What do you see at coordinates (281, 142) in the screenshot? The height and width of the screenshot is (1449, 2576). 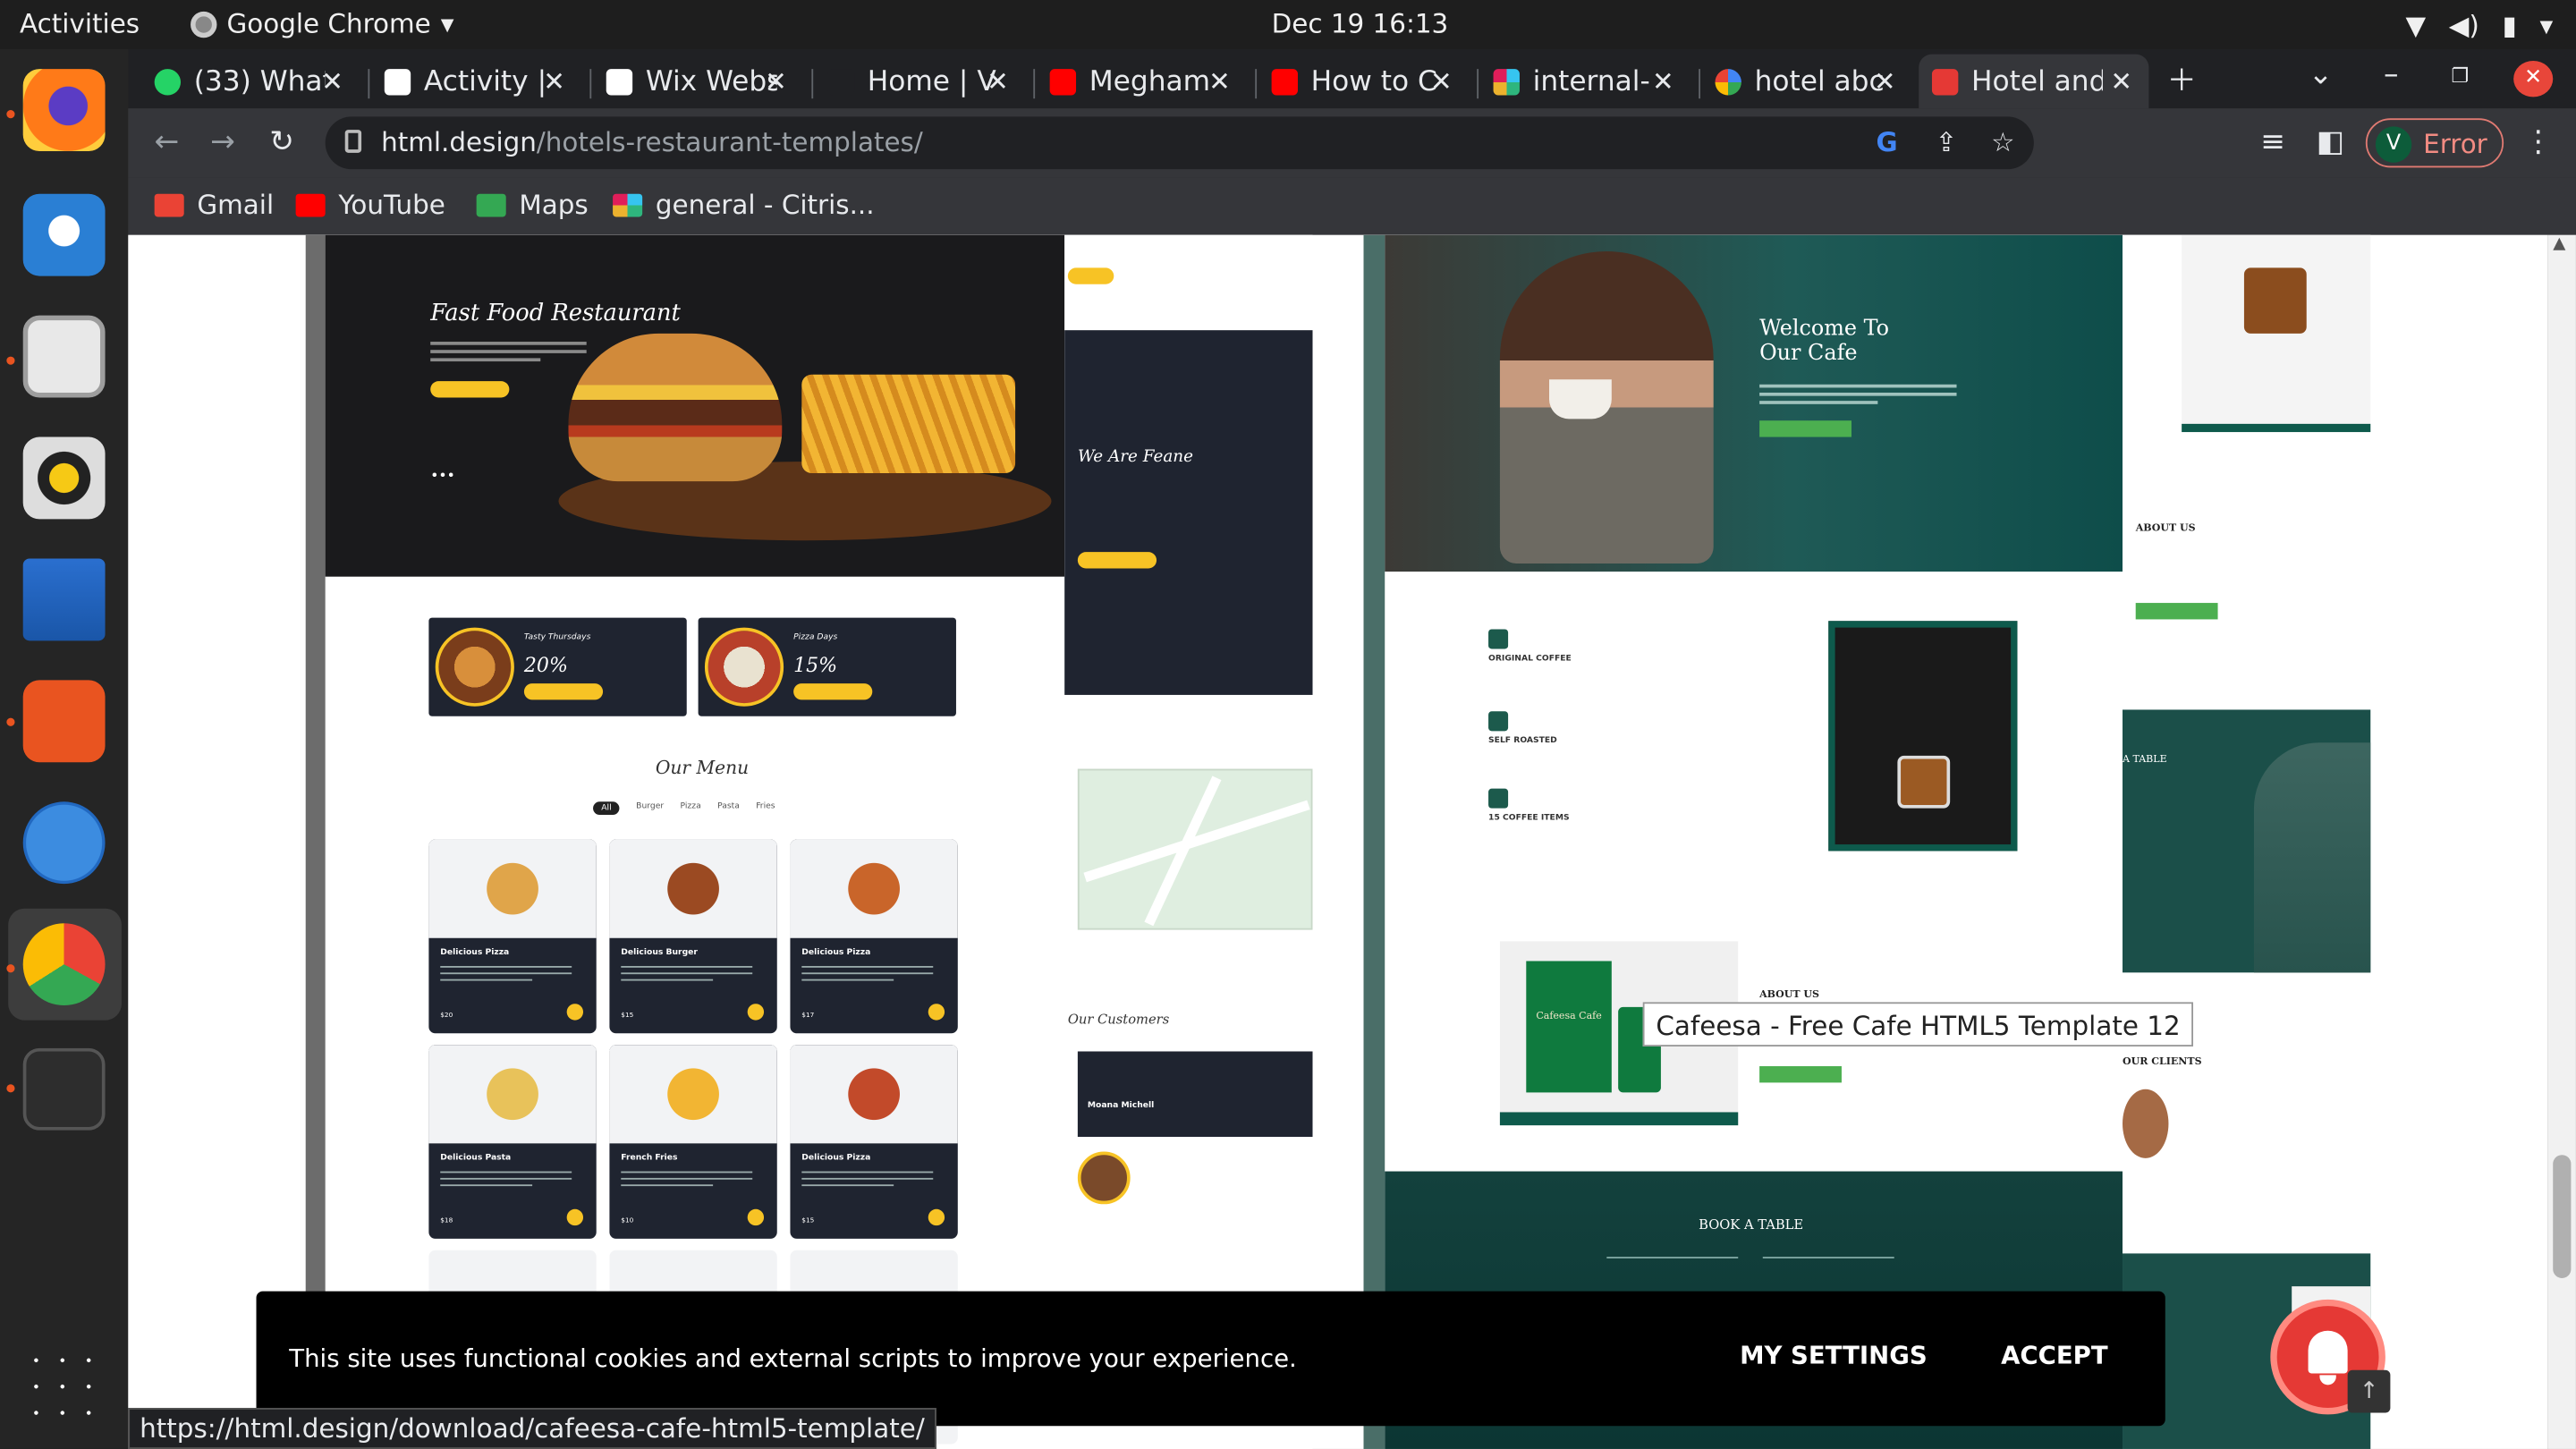 I see `reload-icon: ↻` at bounding box center [281, 142].